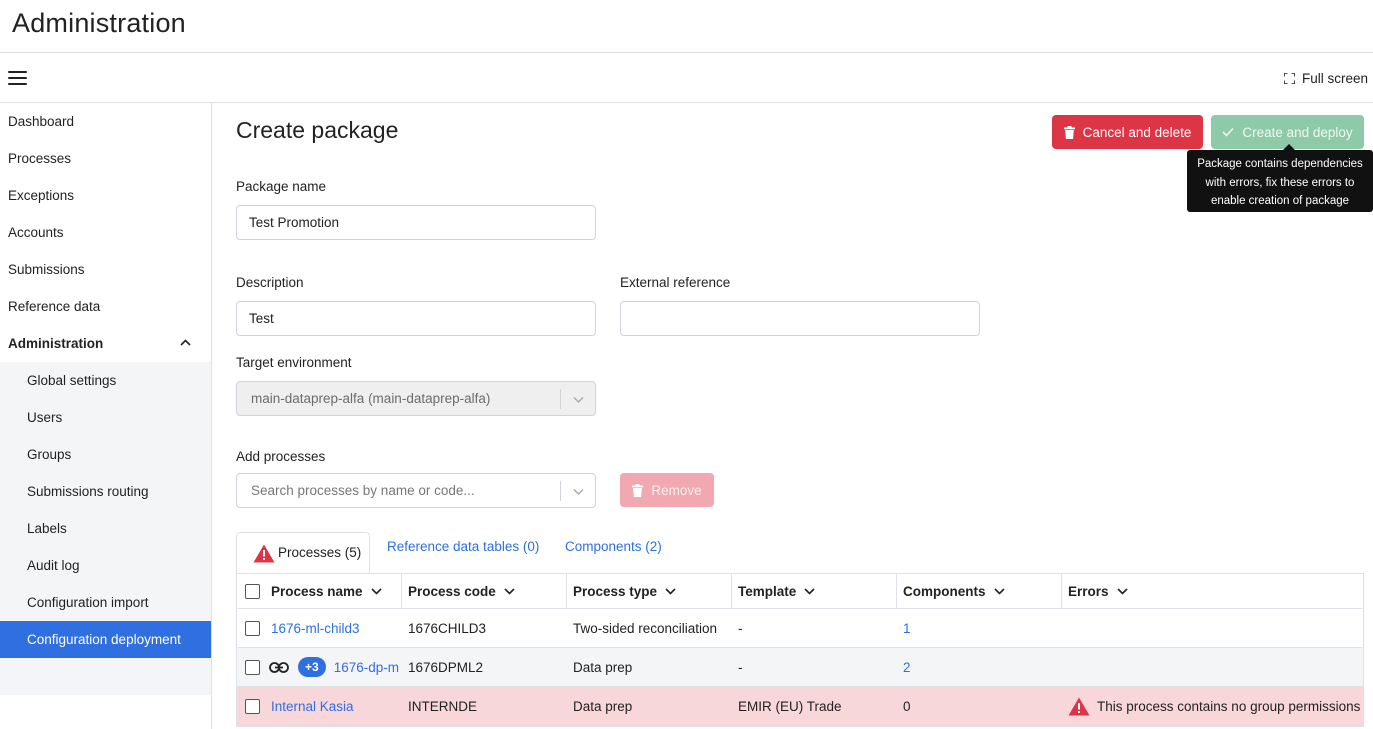 The width and height of the screenshot is (1373, 729). Describe the element at coordinates (317, 130) in the screenshot. I see `page-title: Create package` at that location.